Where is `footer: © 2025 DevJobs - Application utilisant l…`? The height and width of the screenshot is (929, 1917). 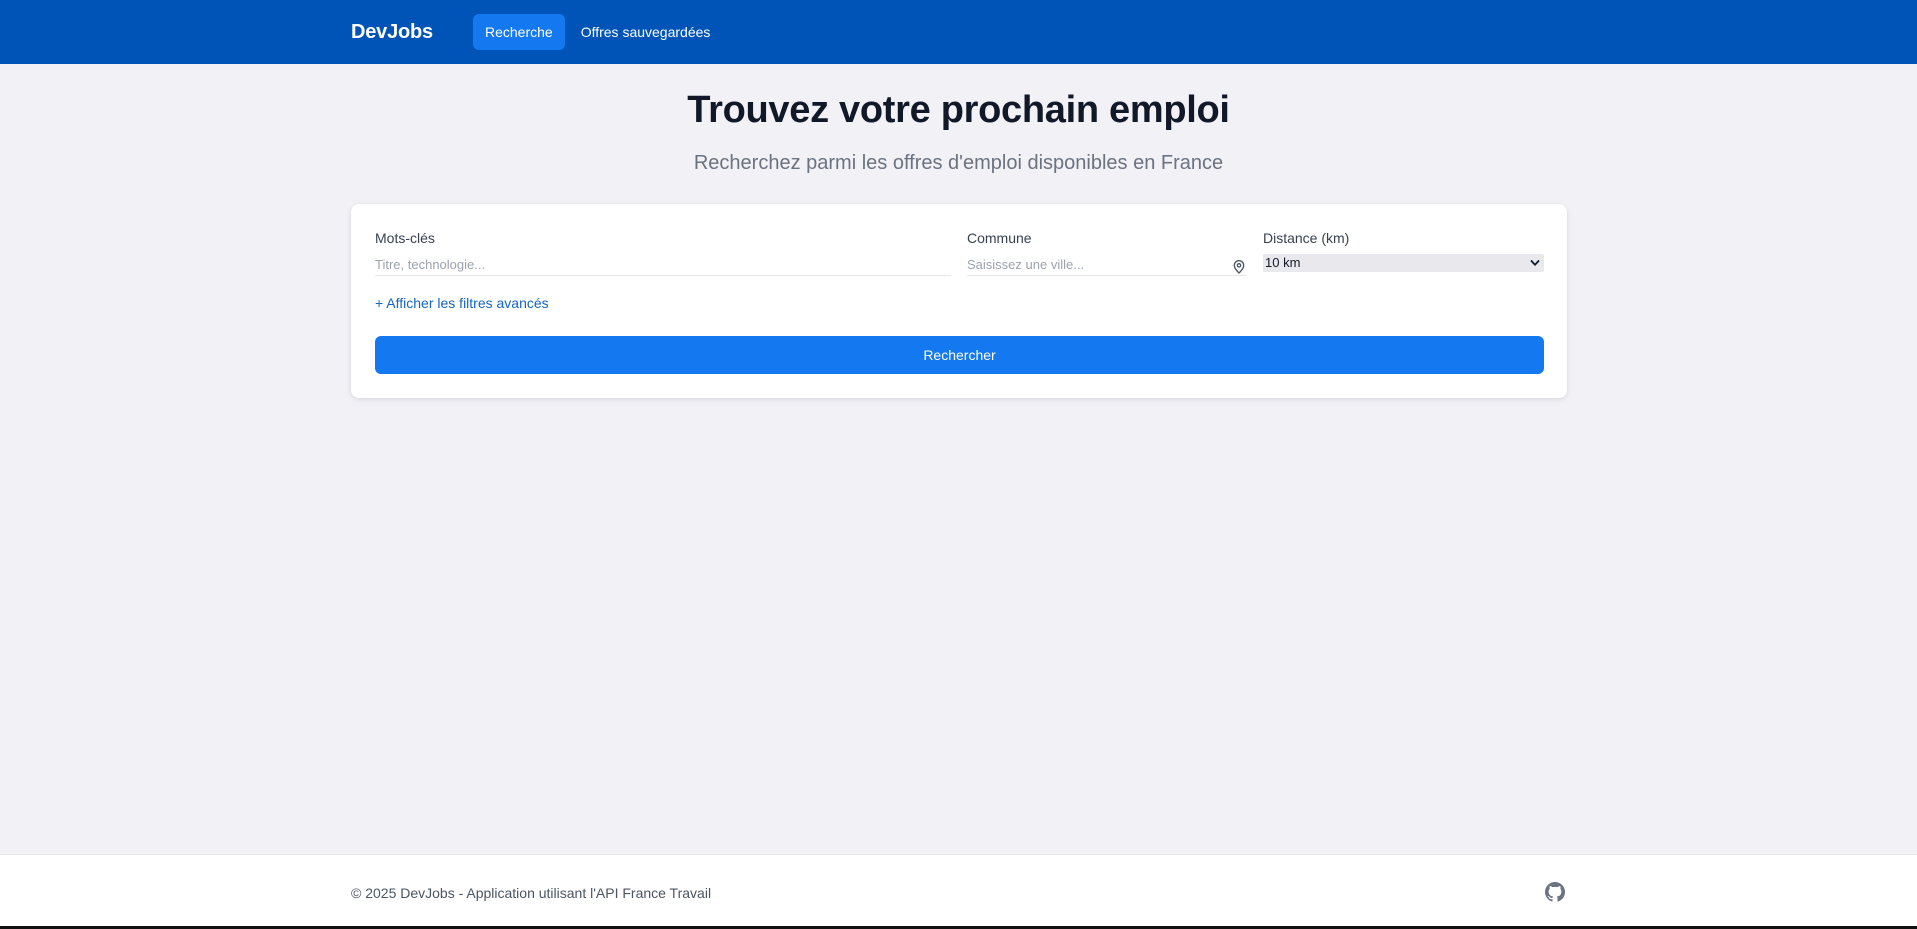
footer: © 2025 DevJobs - Application utilisant l… is located at coordinates (958, 890).